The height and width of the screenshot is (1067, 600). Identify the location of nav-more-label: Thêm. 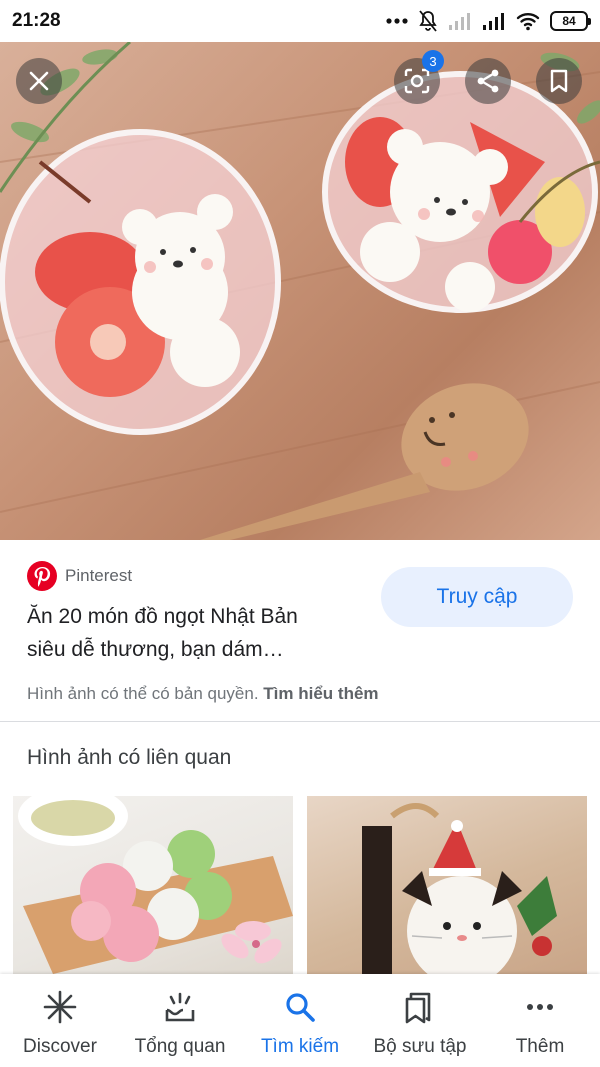
(540, 1046).